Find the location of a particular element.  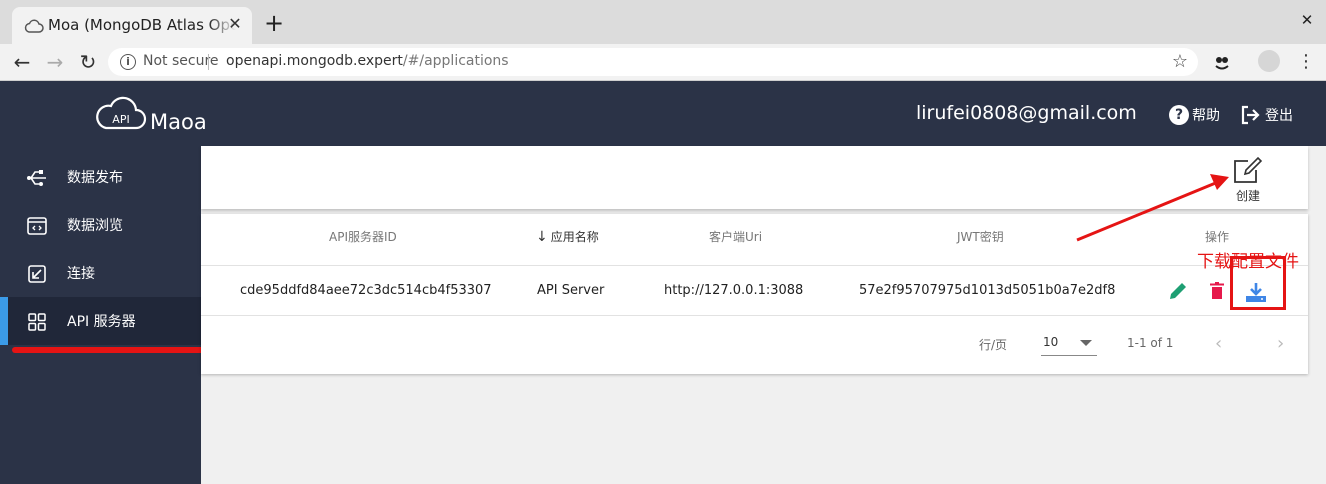

prev-page-button: ‹ is located at coordinates (1218, 343).